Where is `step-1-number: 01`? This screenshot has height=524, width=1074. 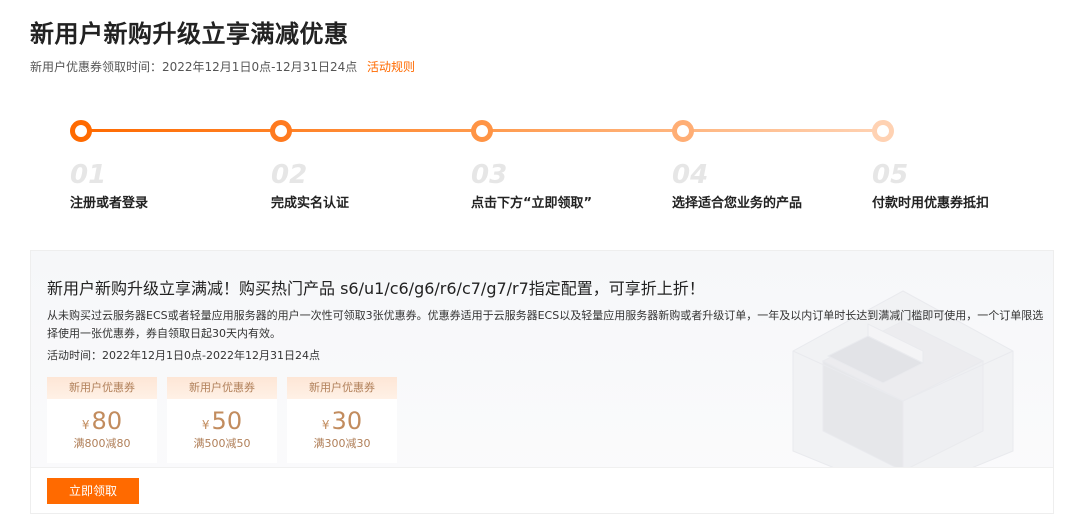 step-1-number: 01 is located at coordinates (88, 175).